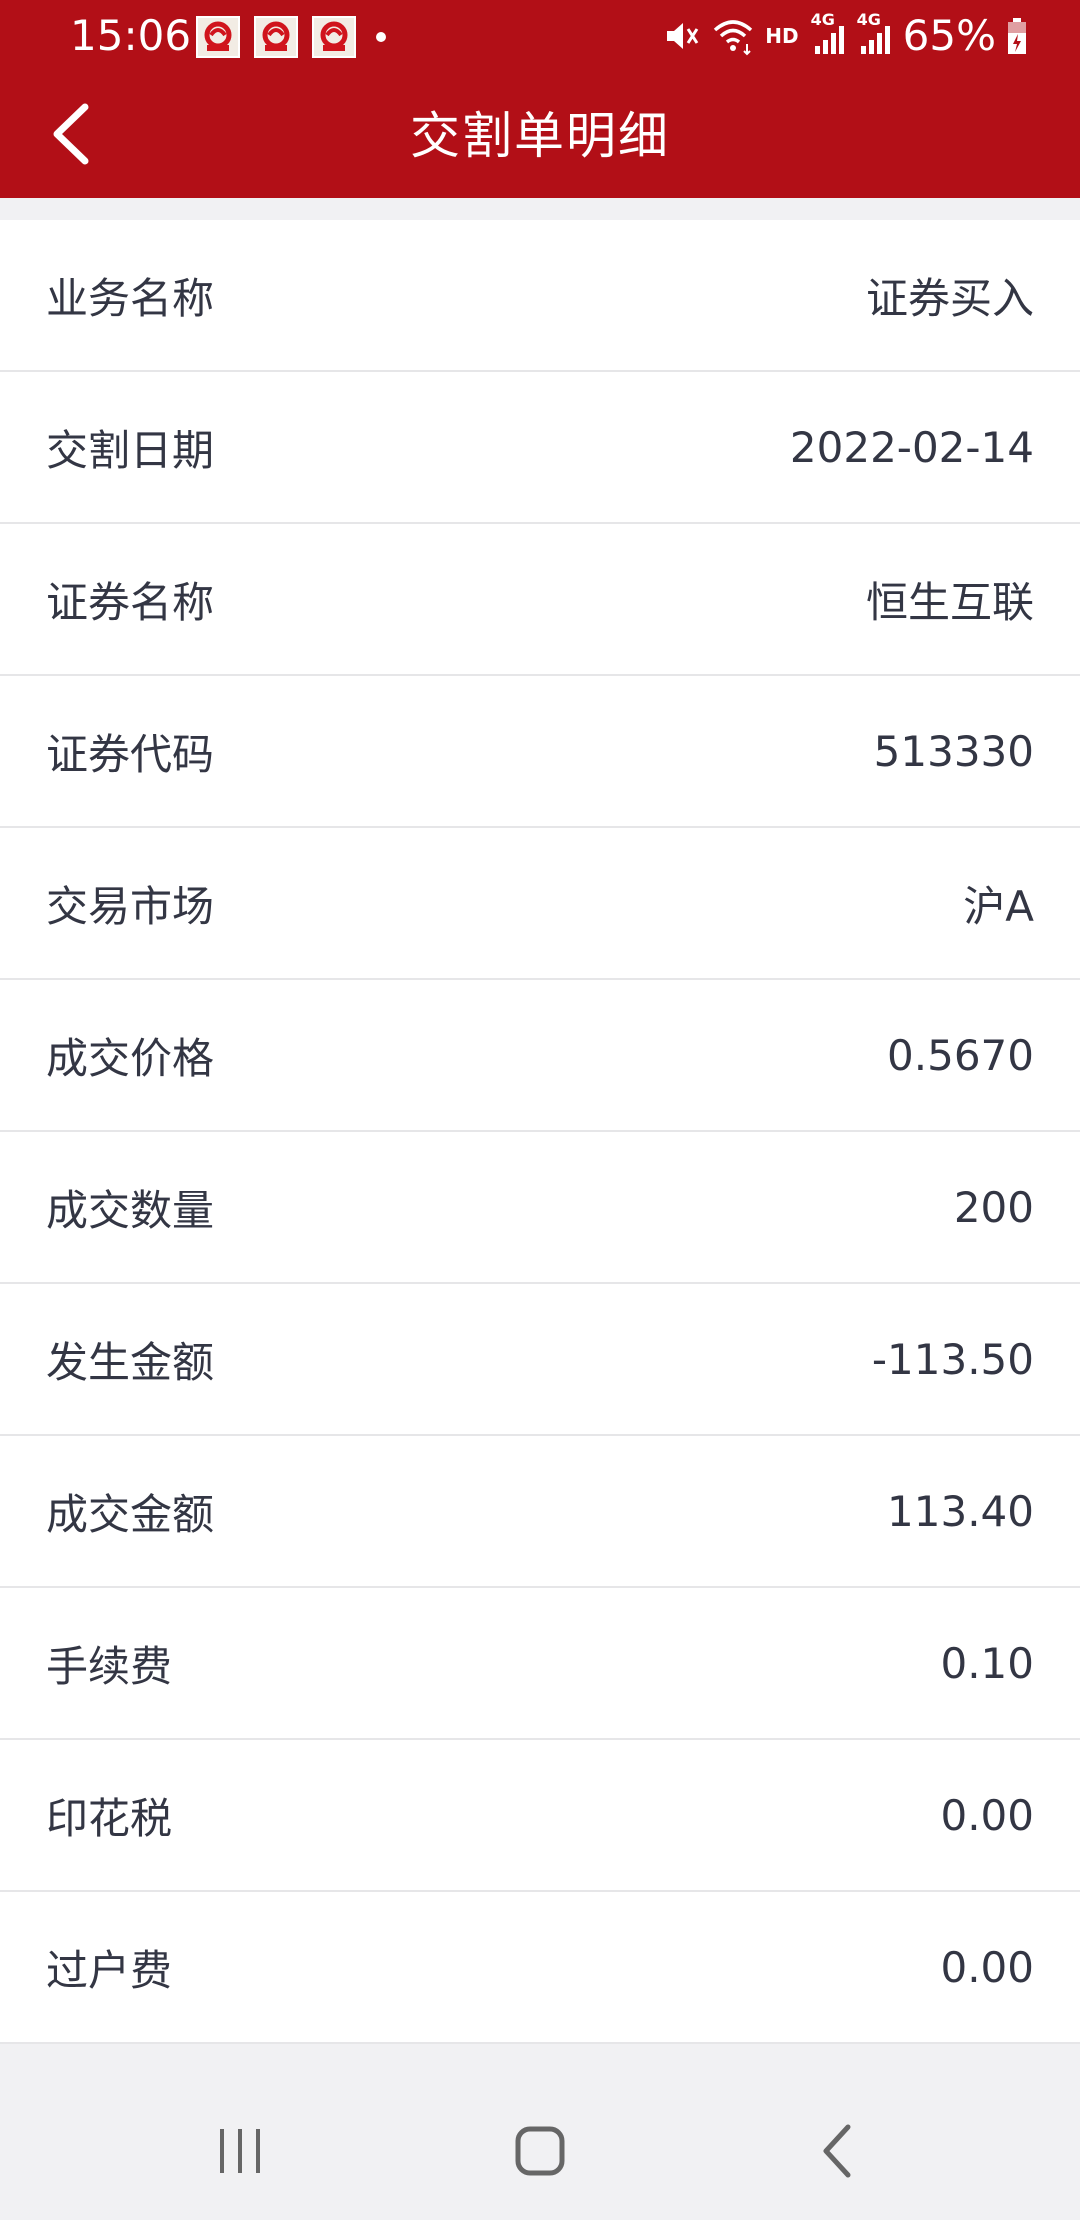  Describe the element at coordinates (109, 1666) in the screenshot. I see `row-label: 手续费` at that location.